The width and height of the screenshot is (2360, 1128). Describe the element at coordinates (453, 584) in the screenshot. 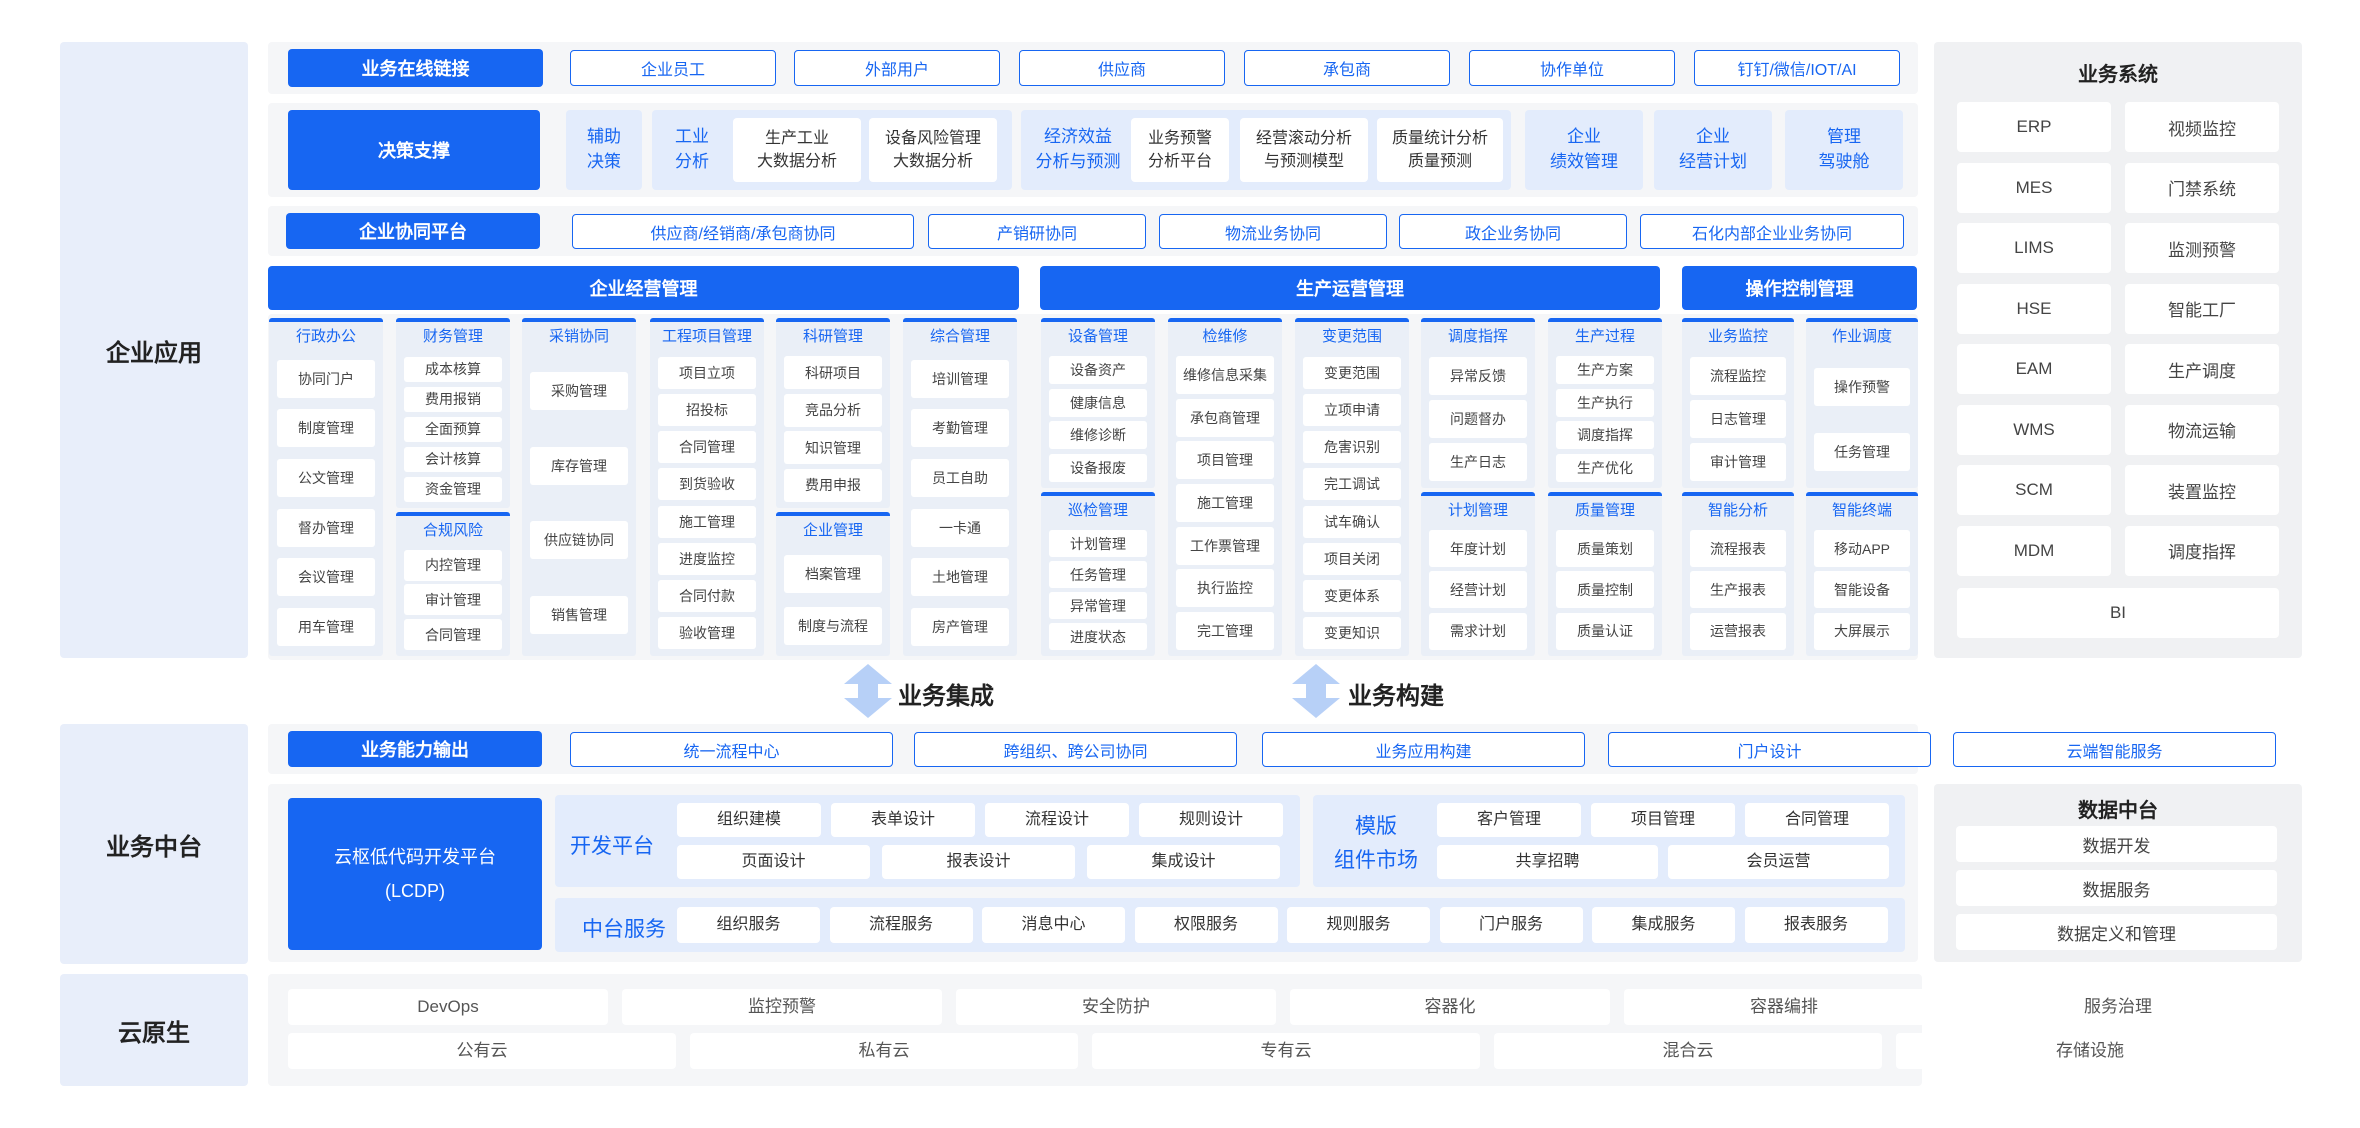

I see `module-column: 合规风险 内控管理 审计管理 合同管理` at that location.